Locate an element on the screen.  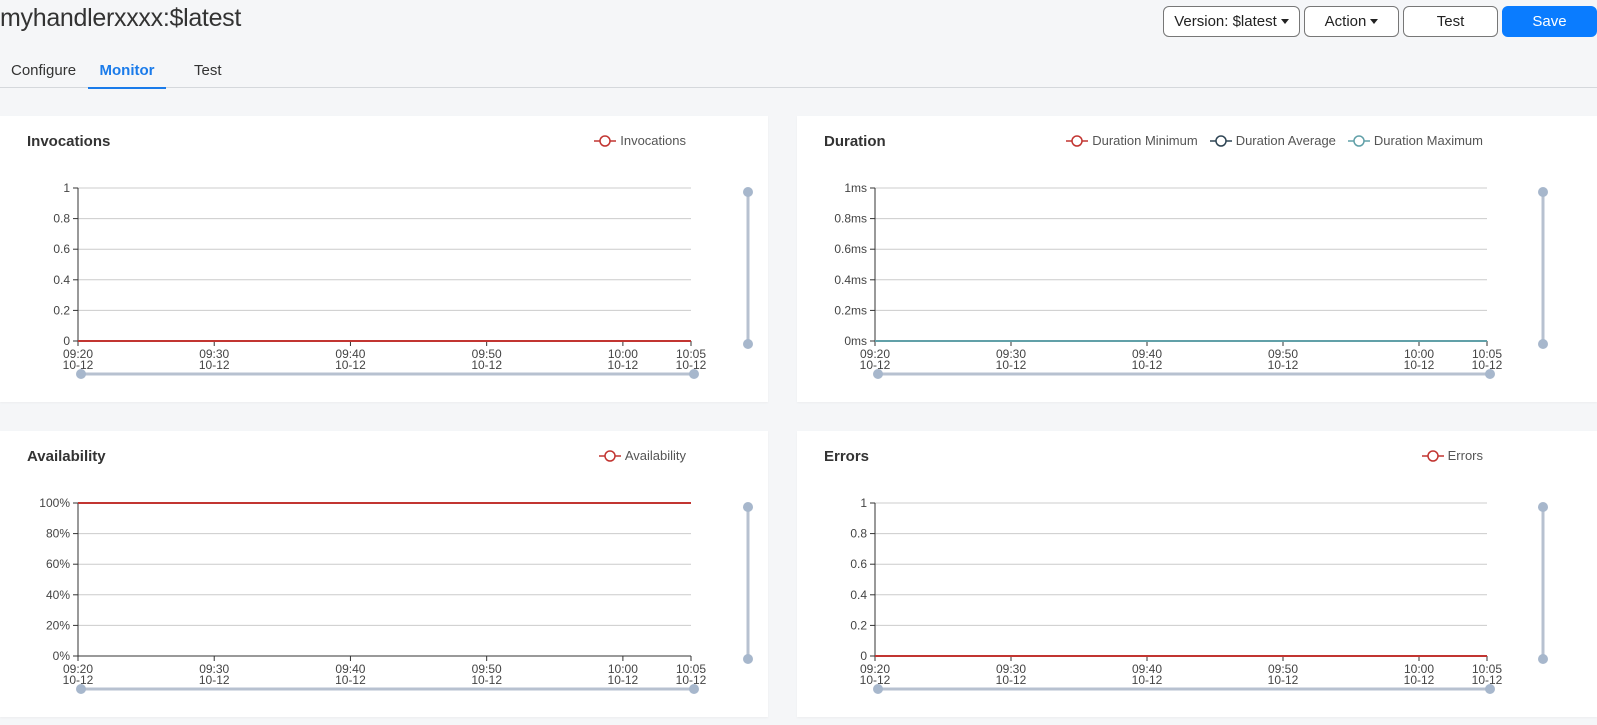
y-tick-label: 0ms is located at coordinates (855, 341).